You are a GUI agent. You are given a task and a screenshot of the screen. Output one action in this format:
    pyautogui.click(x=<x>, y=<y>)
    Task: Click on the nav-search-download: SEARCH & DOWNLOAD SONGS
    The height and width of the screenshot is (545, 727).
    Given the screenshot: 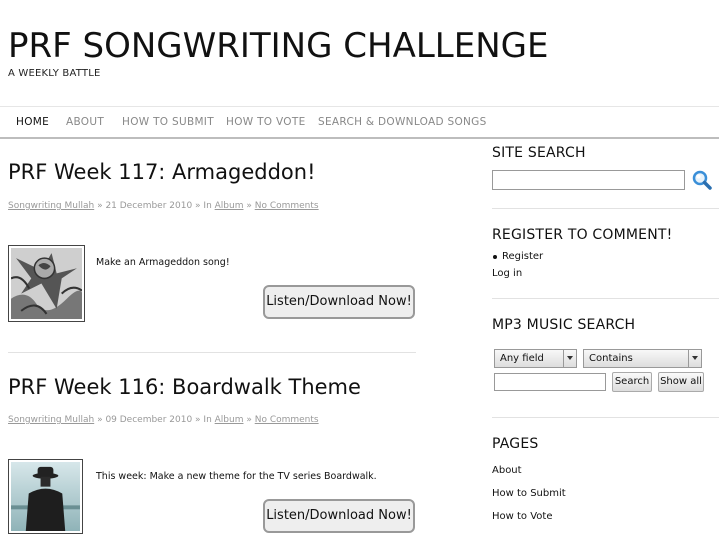 What is the action you would take?
    pyautogui.click(x=402, y=122)
    